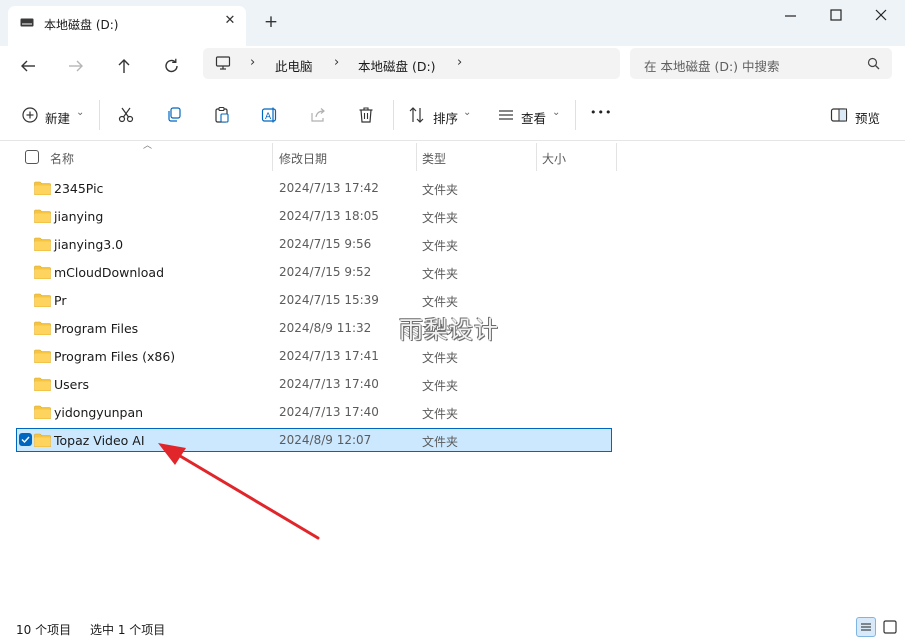 The height and width of the screenshot is (641, 905). What do you see at coordinates (128, 630) in the screenshot?
I see `status-selected-count: 选中 1 个项目` at bounding box center [128, 630].